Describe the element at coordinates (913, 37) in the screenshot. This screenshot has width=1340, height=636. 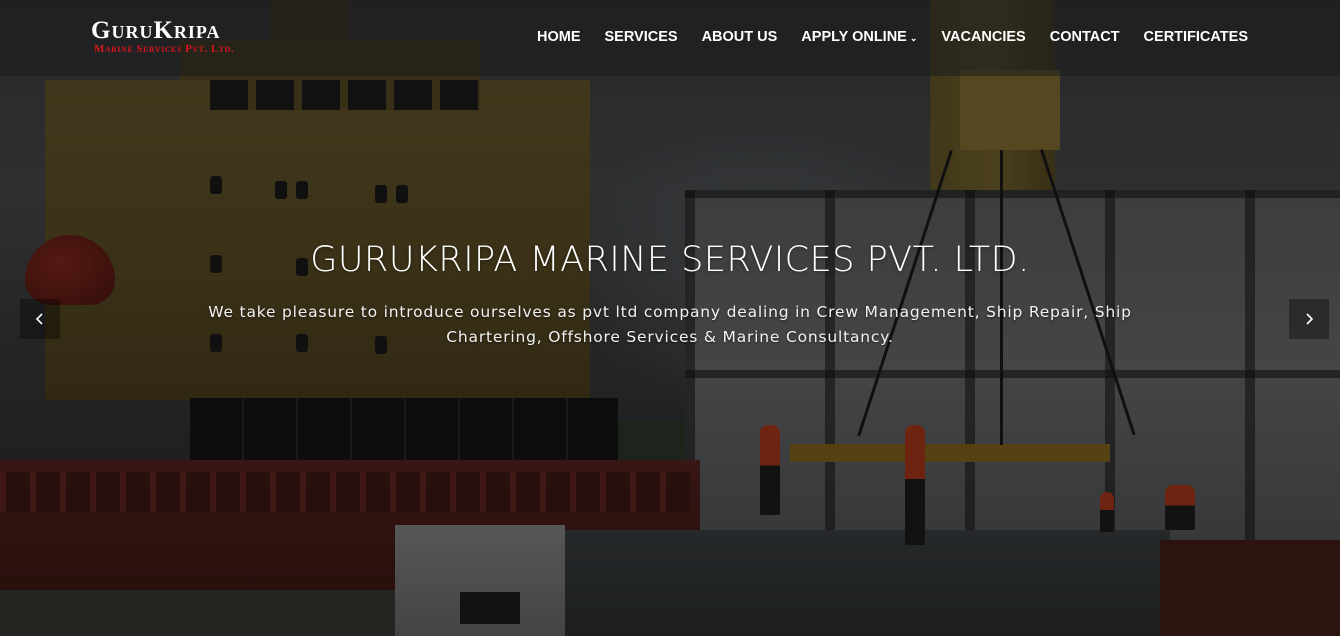
I see `chevron-down-icon: ⌄` at that location.